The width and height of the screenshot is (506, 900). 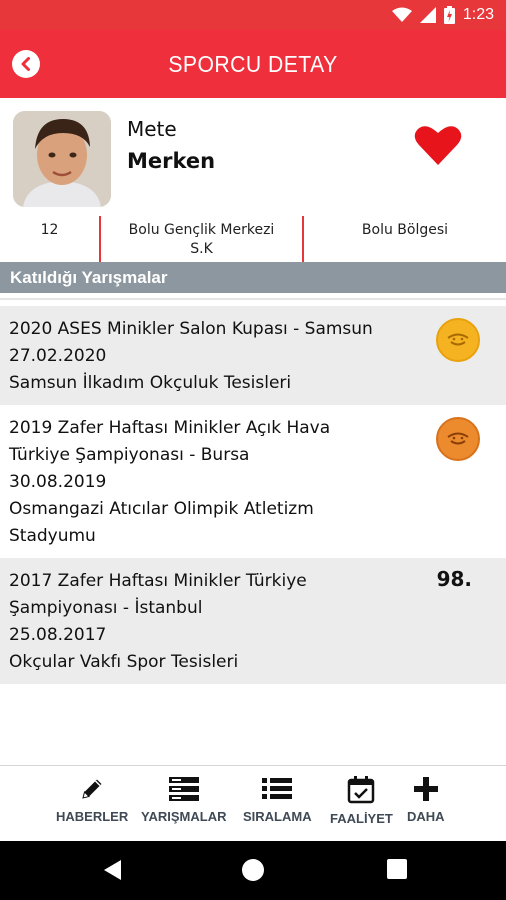 What do you see at coordinates (92, 816) in the screenshot?
I see `nav-label: HABERLER` at bounding box center [92, 816].